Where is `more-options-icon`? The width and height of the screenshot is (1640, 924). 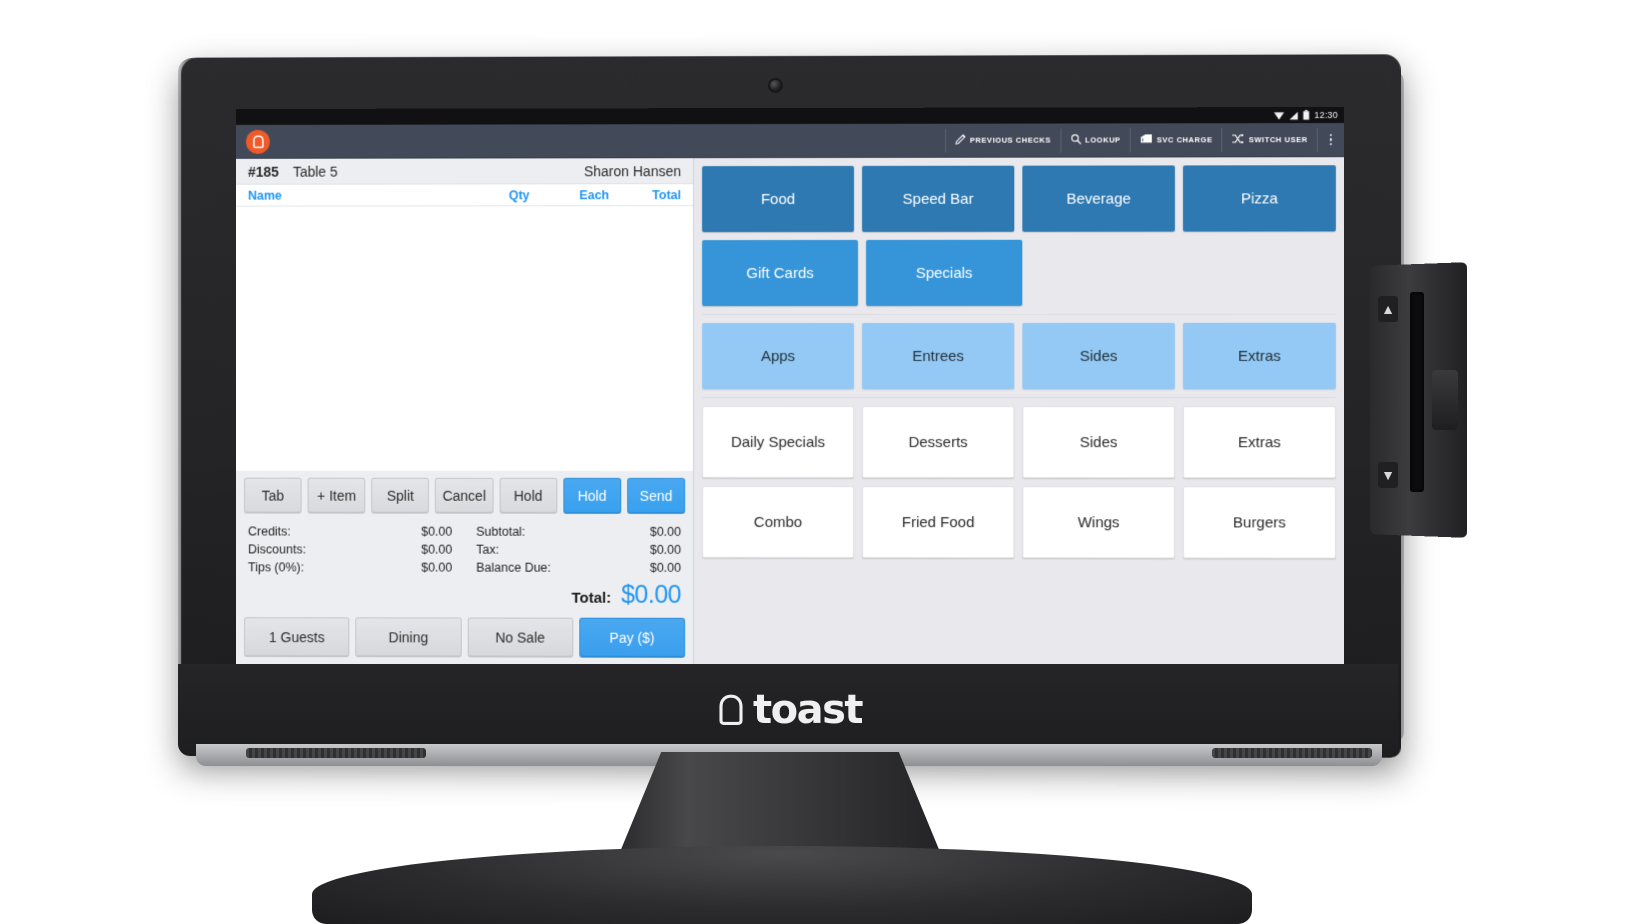
more-options-icon is located at coordinates (1331, 140).